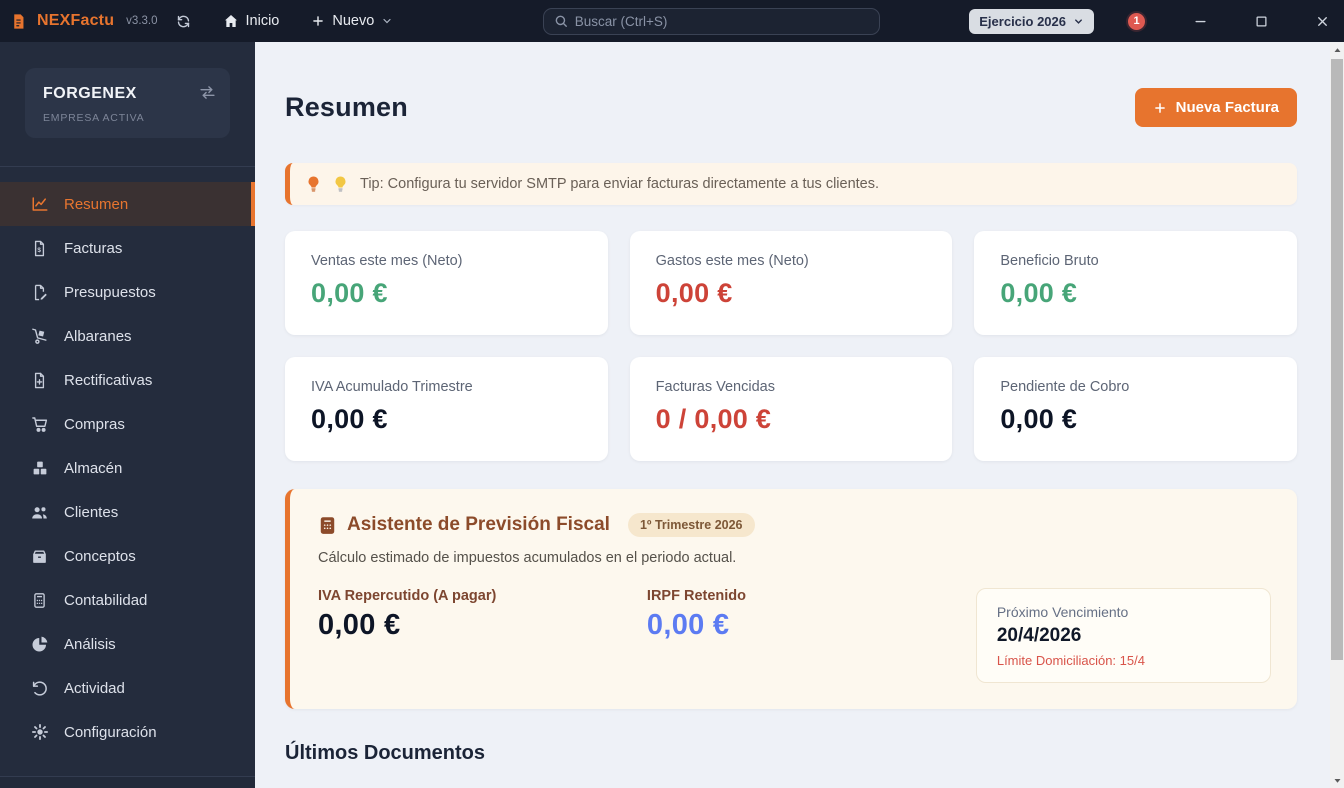  I want to click on stat-label: Facturas Vencidas, so click(715, 387).